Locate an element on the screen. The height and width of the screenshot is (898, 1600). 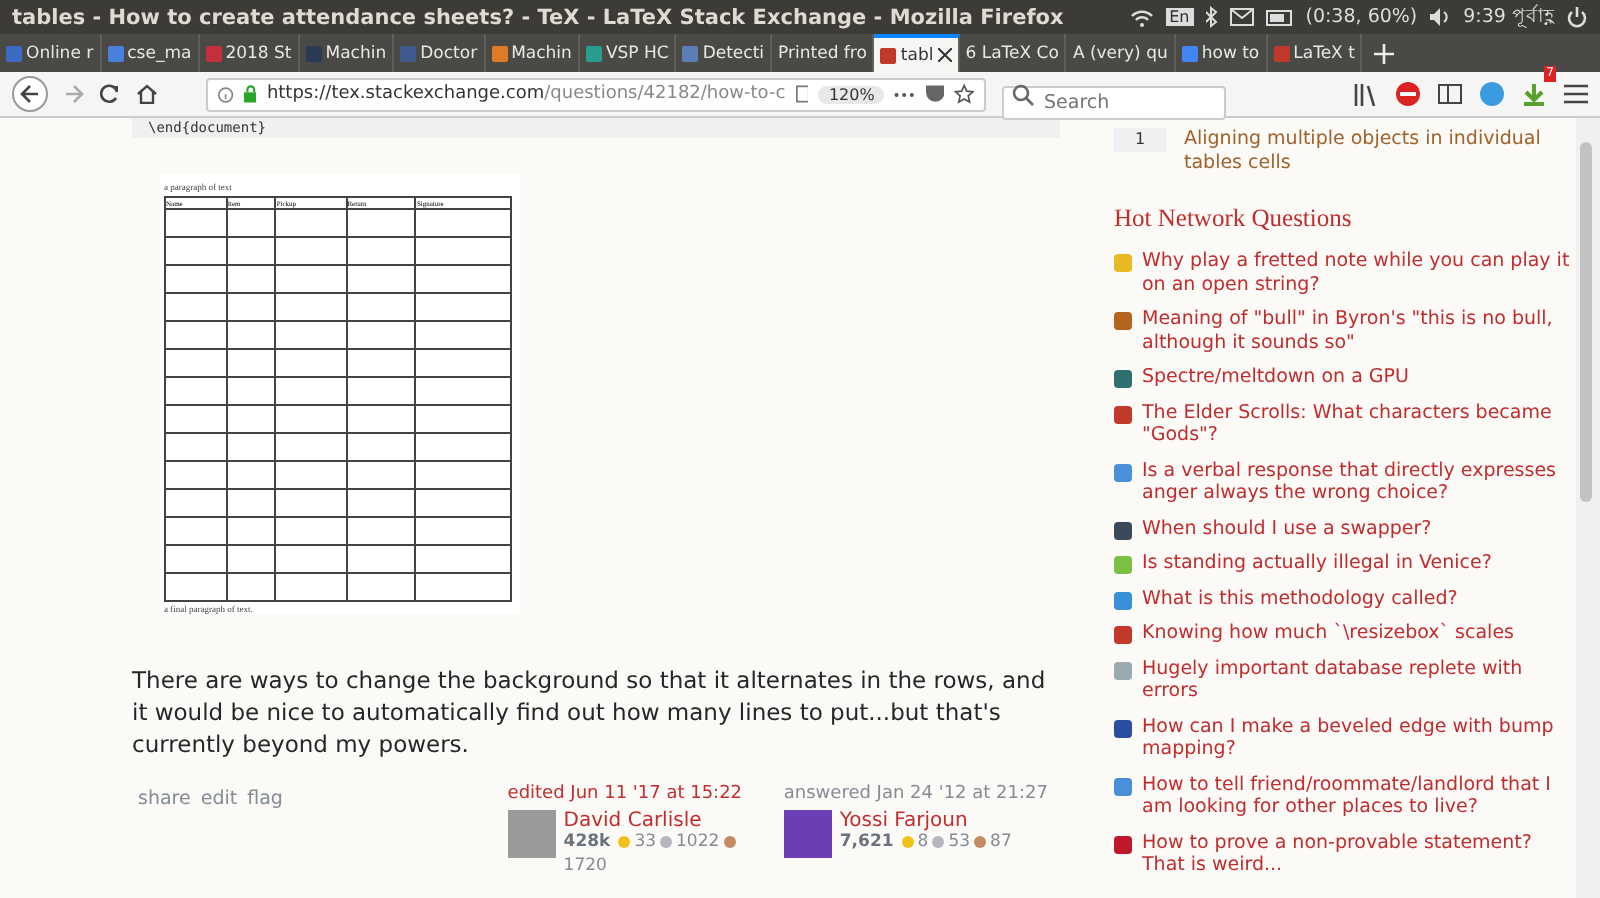
address-bar: https://tex.stackexchange.com/questions/42182/how-to-c 120% is located at coordinates (596, 94).